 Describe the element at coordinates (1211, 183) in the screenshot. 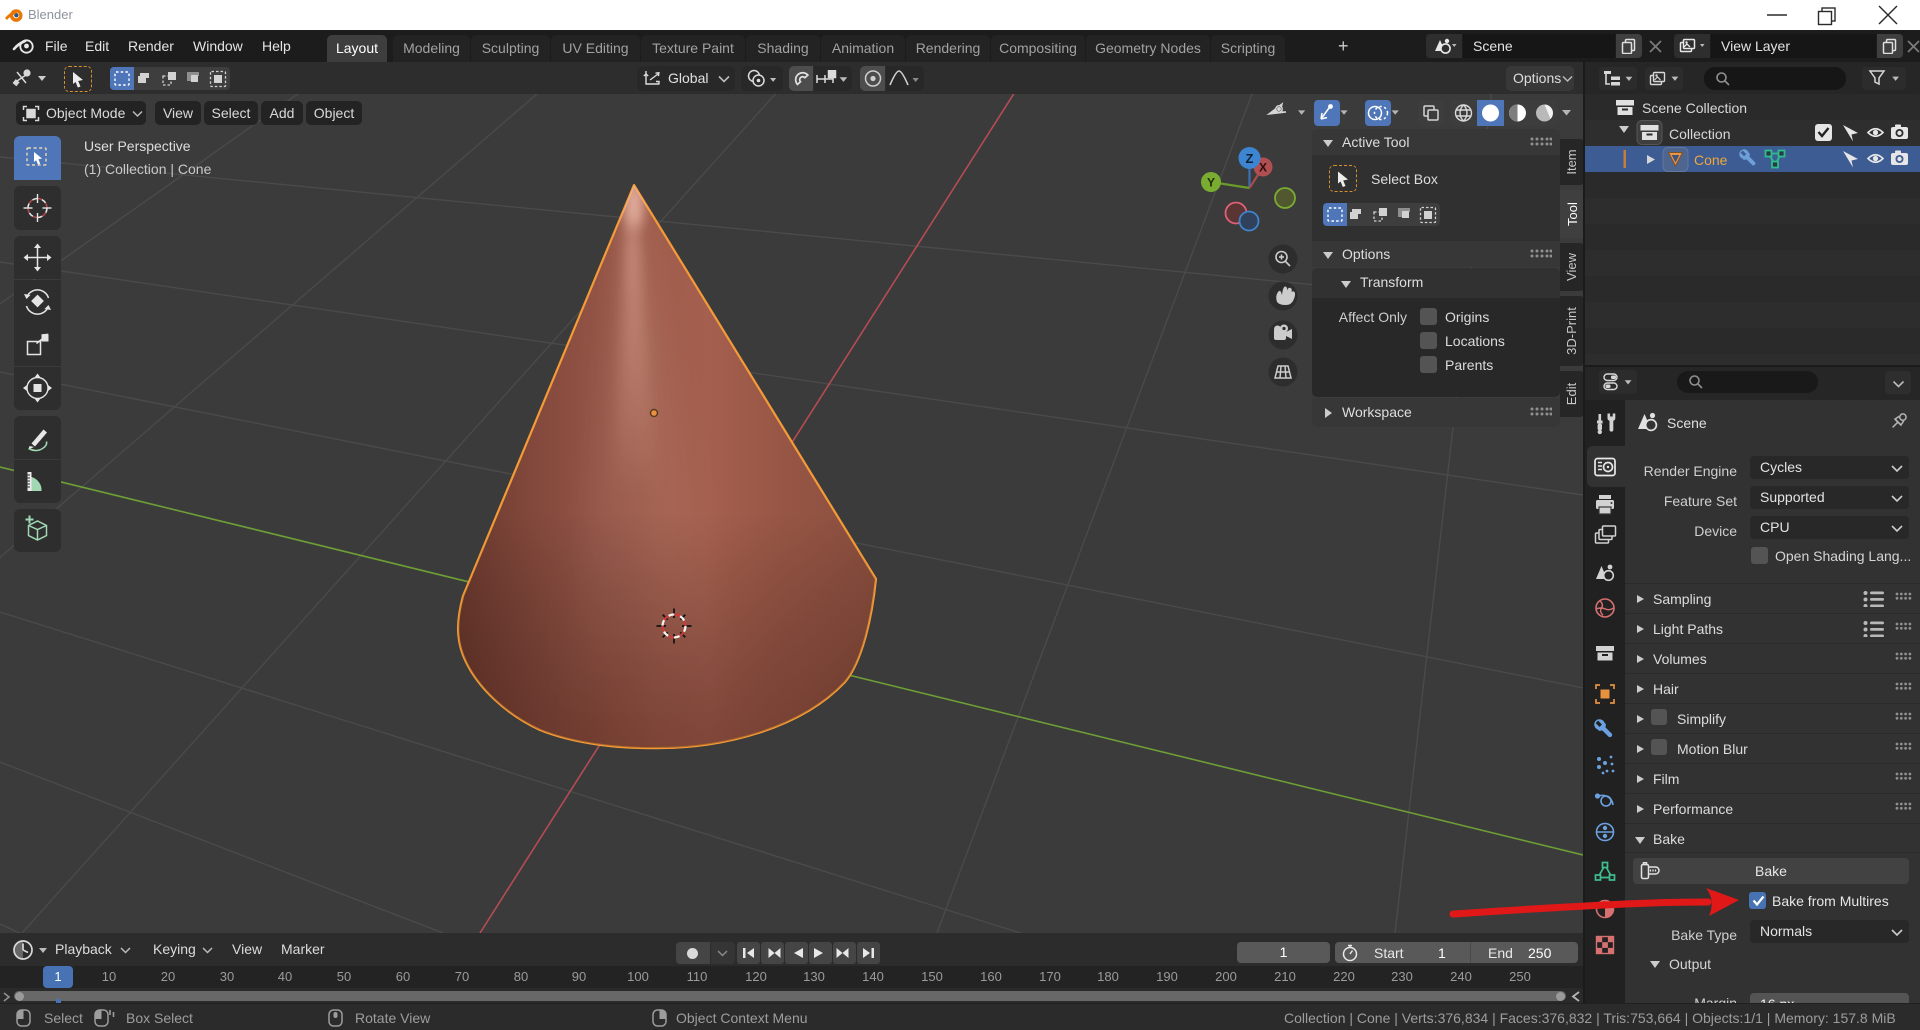

I see `svg-text: Y` at that location.